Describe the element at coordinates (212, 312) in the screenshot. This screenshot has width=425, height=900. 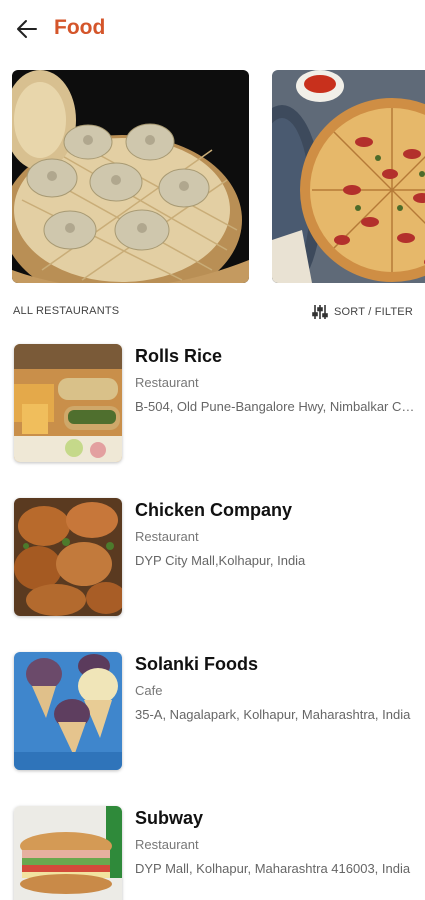
I see `restaurants-section-header: ALL RESTAURANTS SORT / FILTER` at that location.